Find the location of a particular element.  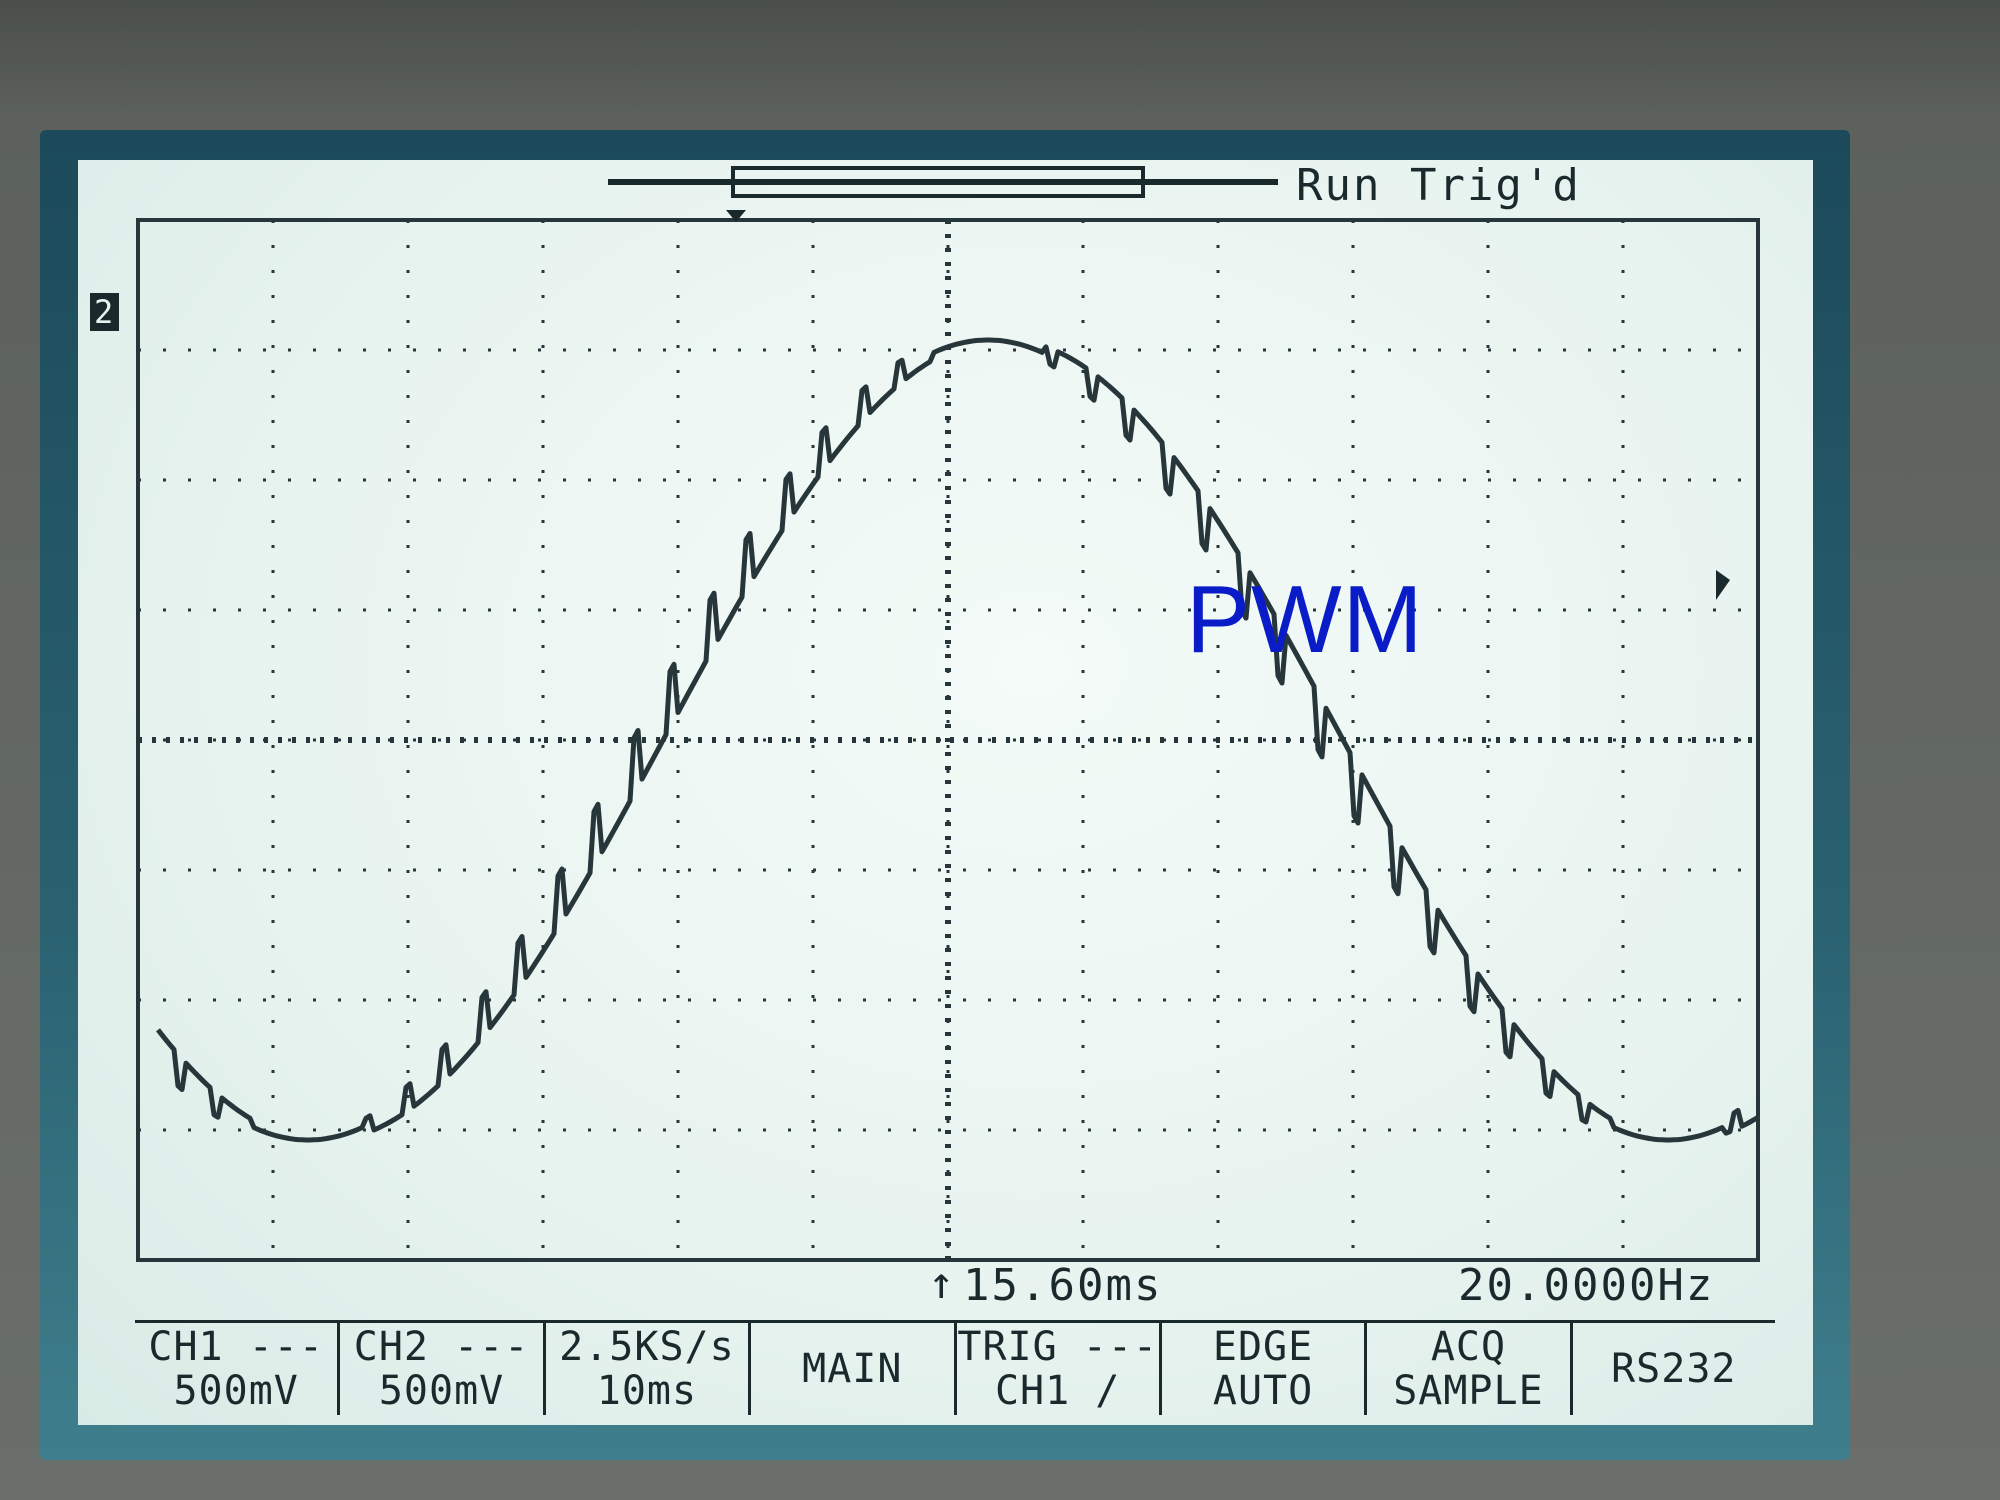

menu-cell-line2: 10ms is located at coordinates (647, 1391).